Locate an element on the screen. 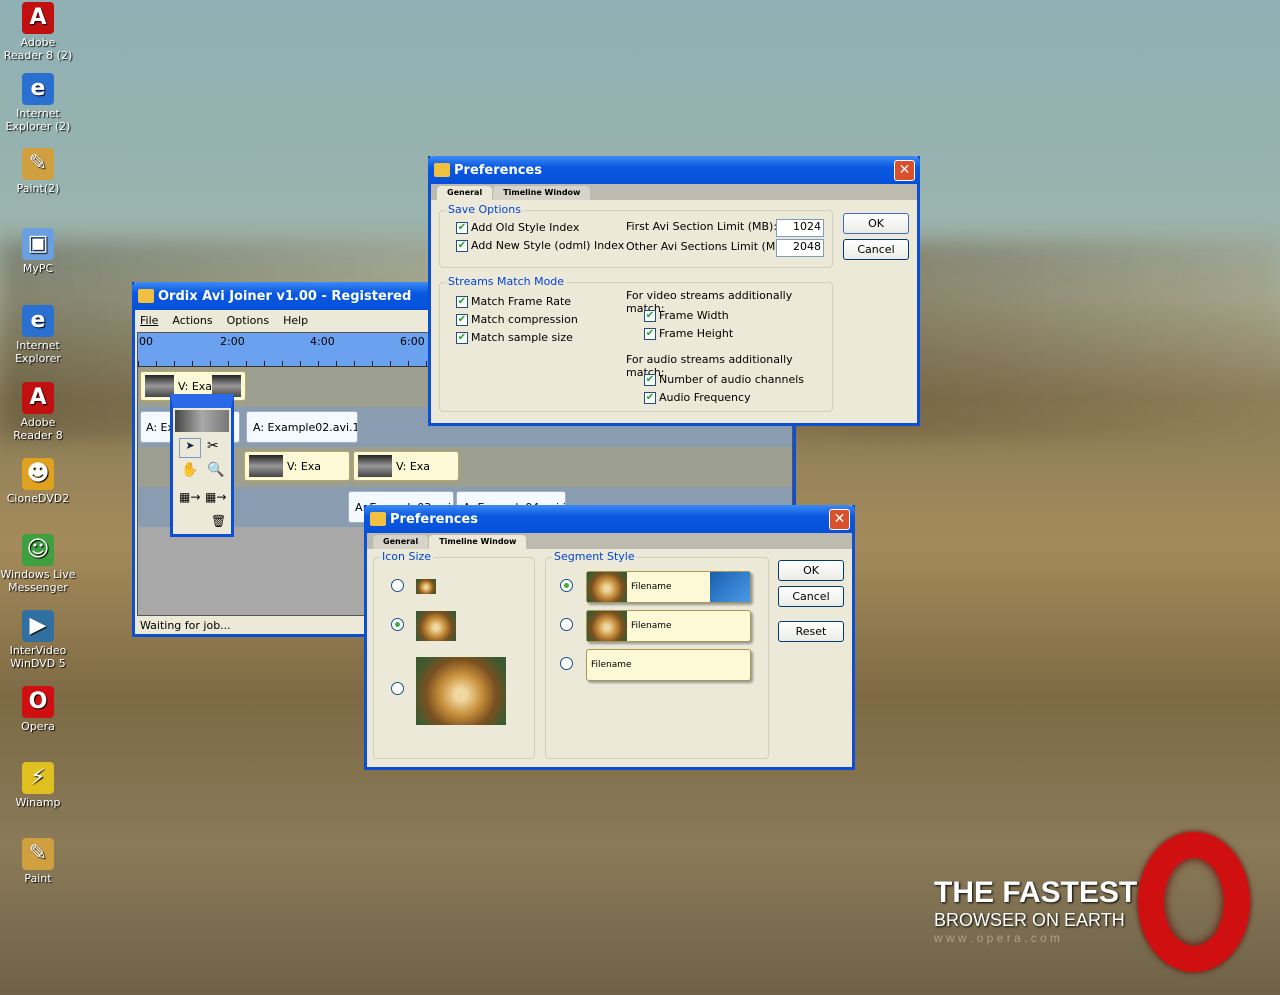 The height and width of the screenshot is (995, 1280). desktop-icon: ▶ InterVideo WinDVD 5 is located at coordinates (38, 640).